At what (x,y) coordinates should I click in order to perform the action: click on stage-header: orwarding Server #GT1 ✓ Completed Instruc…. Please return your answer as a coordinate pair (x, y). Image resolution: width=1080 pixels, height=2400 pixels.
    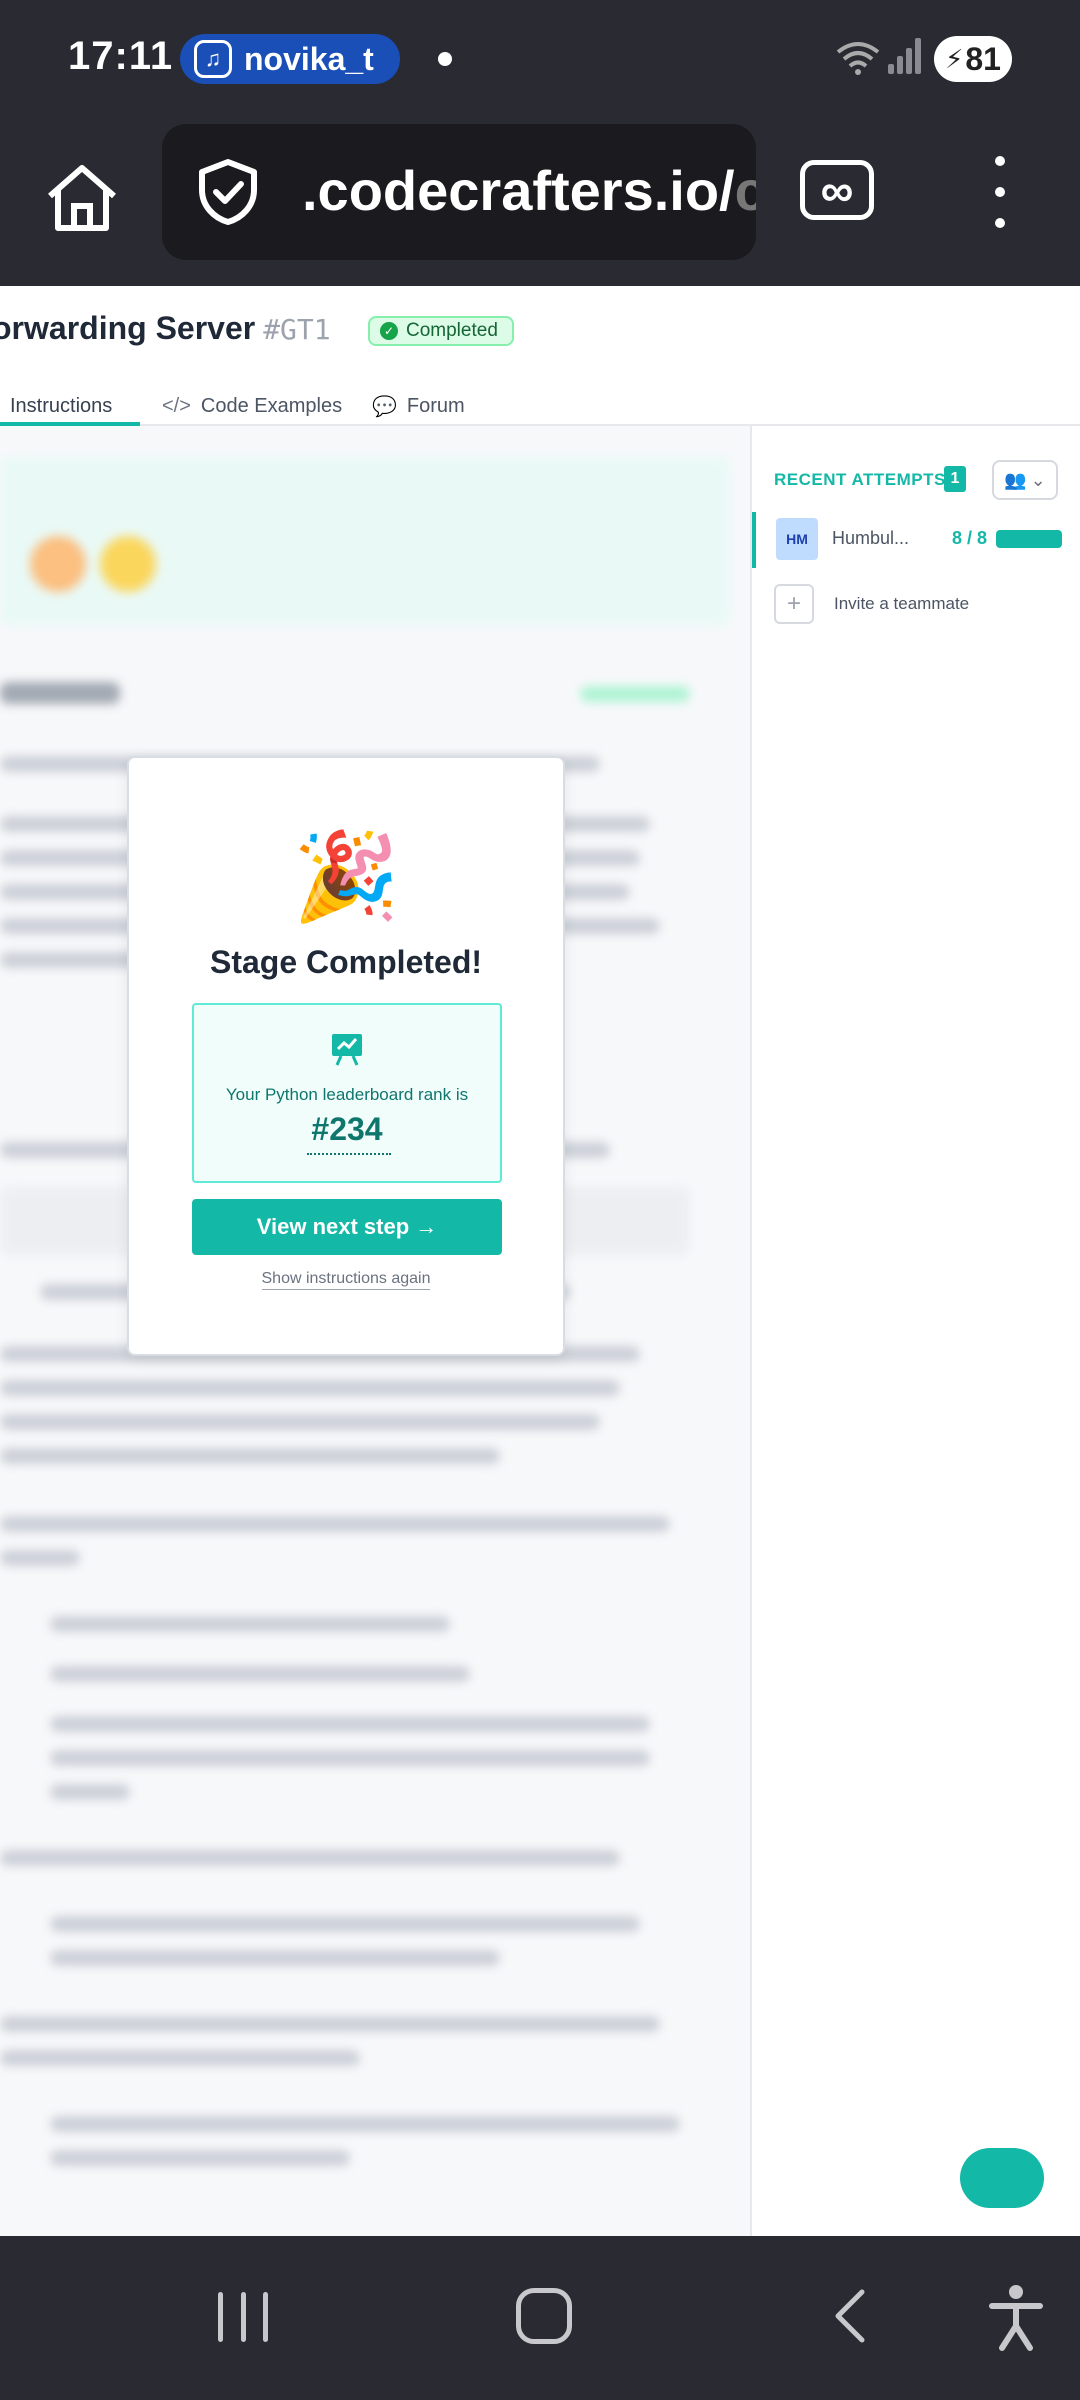
    Looking at the image, I should click on (540, 356).